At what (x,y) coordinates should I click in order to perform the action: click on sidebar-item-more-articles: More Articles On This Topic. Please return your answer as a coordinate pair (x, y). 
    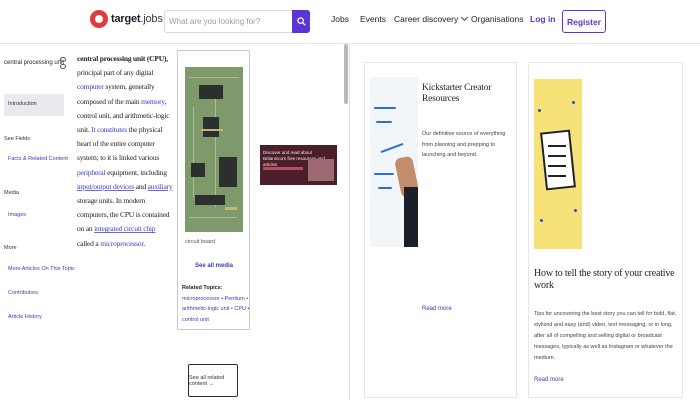
    Looking at the image, I should click on (41, 269).